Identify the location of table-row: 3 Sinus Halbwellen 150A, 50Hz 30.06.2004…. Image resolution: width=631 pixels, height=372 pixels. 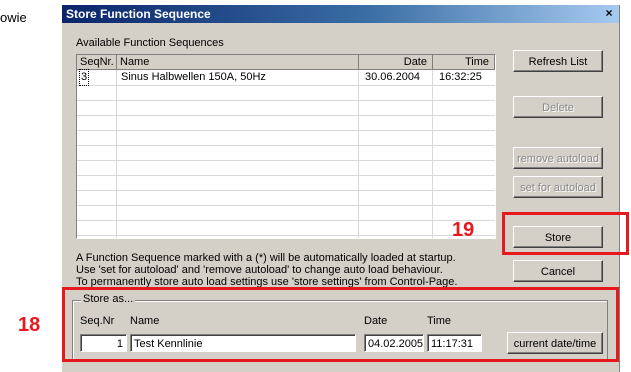
(286, 77).